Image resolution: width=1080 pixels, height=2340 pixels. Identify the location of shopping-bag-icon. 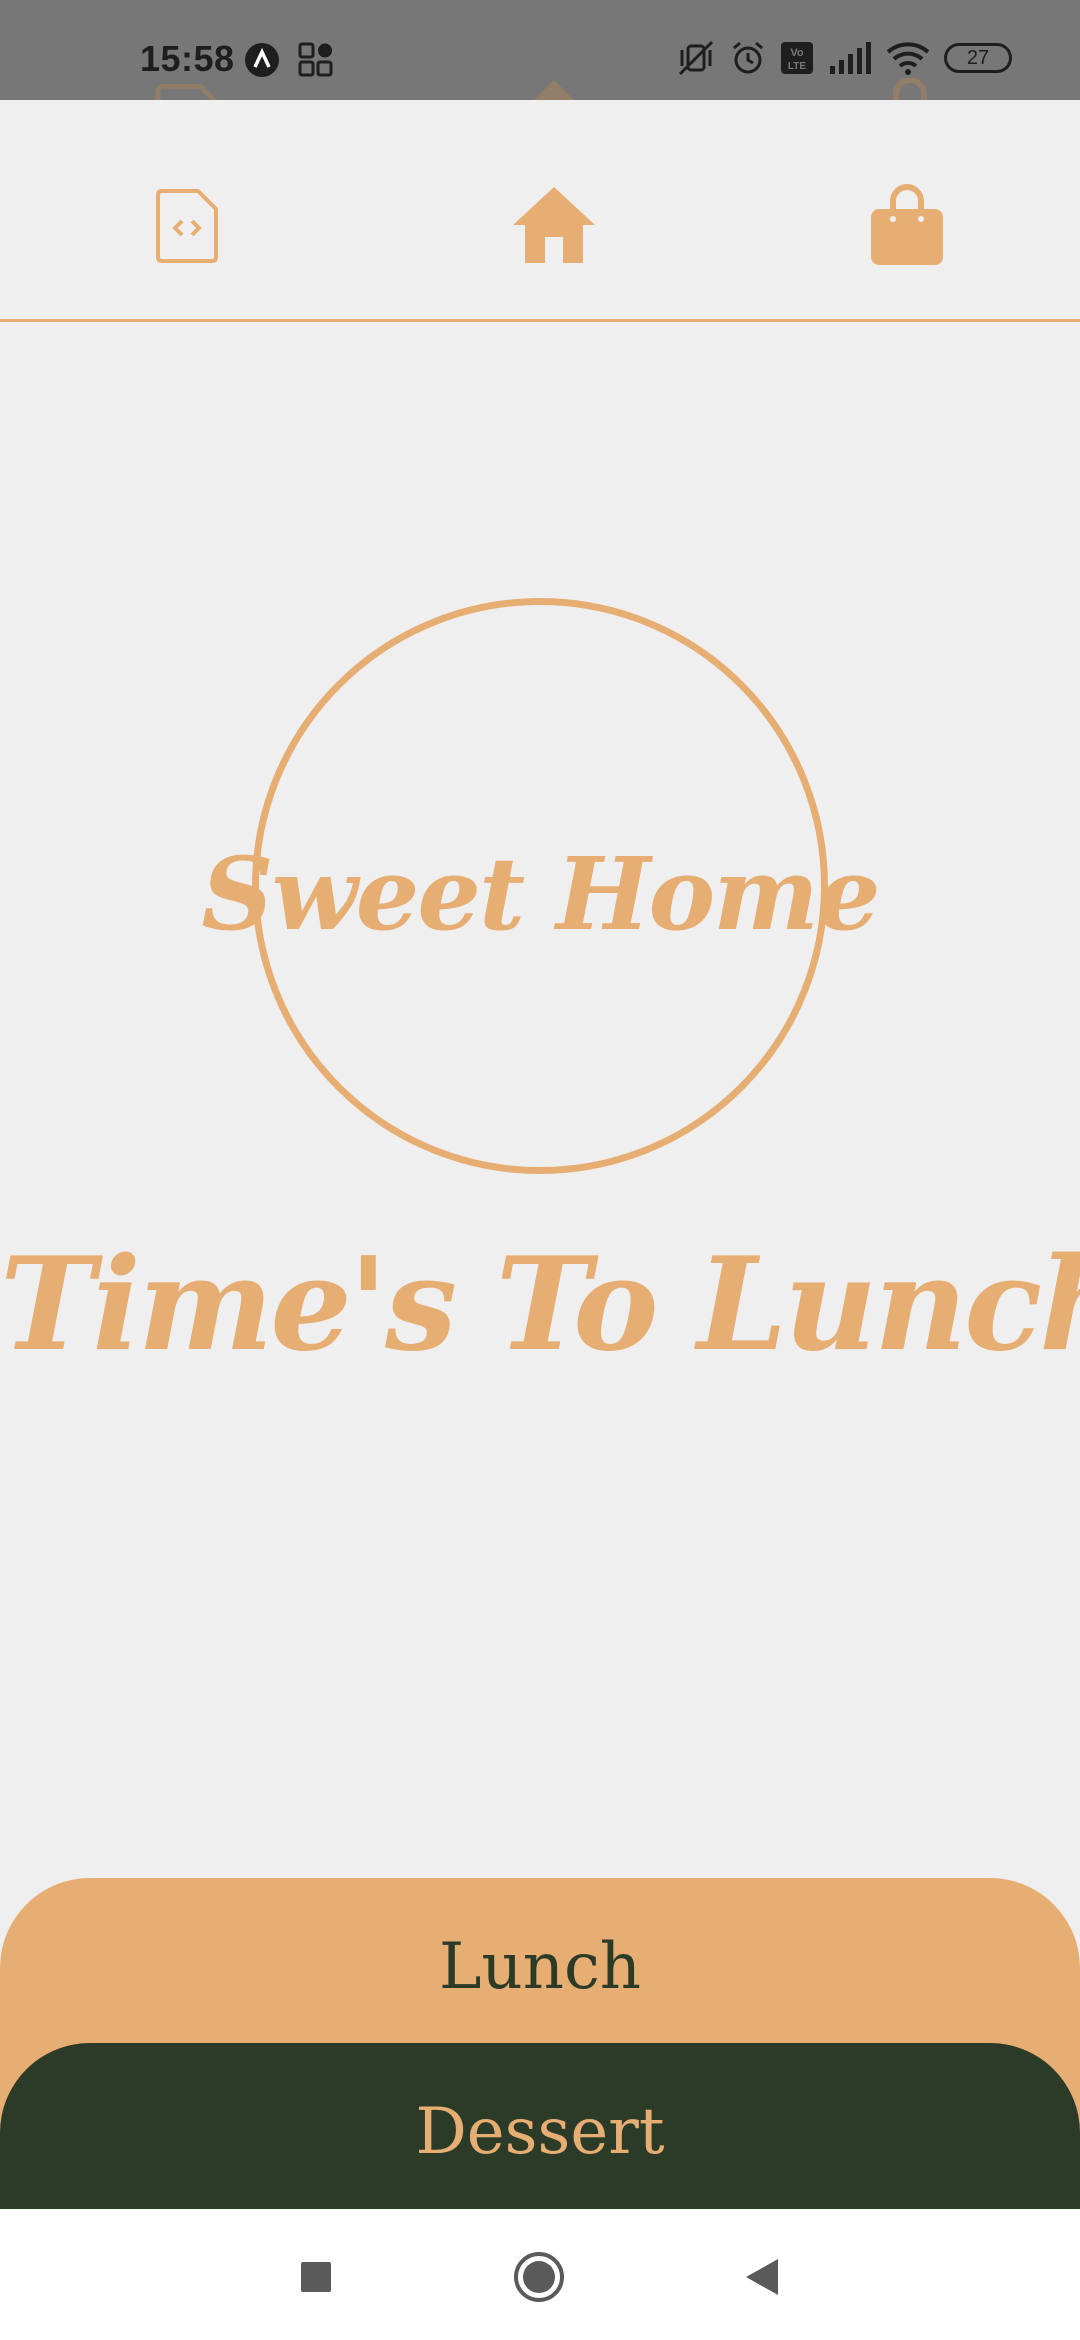
(907, 224).